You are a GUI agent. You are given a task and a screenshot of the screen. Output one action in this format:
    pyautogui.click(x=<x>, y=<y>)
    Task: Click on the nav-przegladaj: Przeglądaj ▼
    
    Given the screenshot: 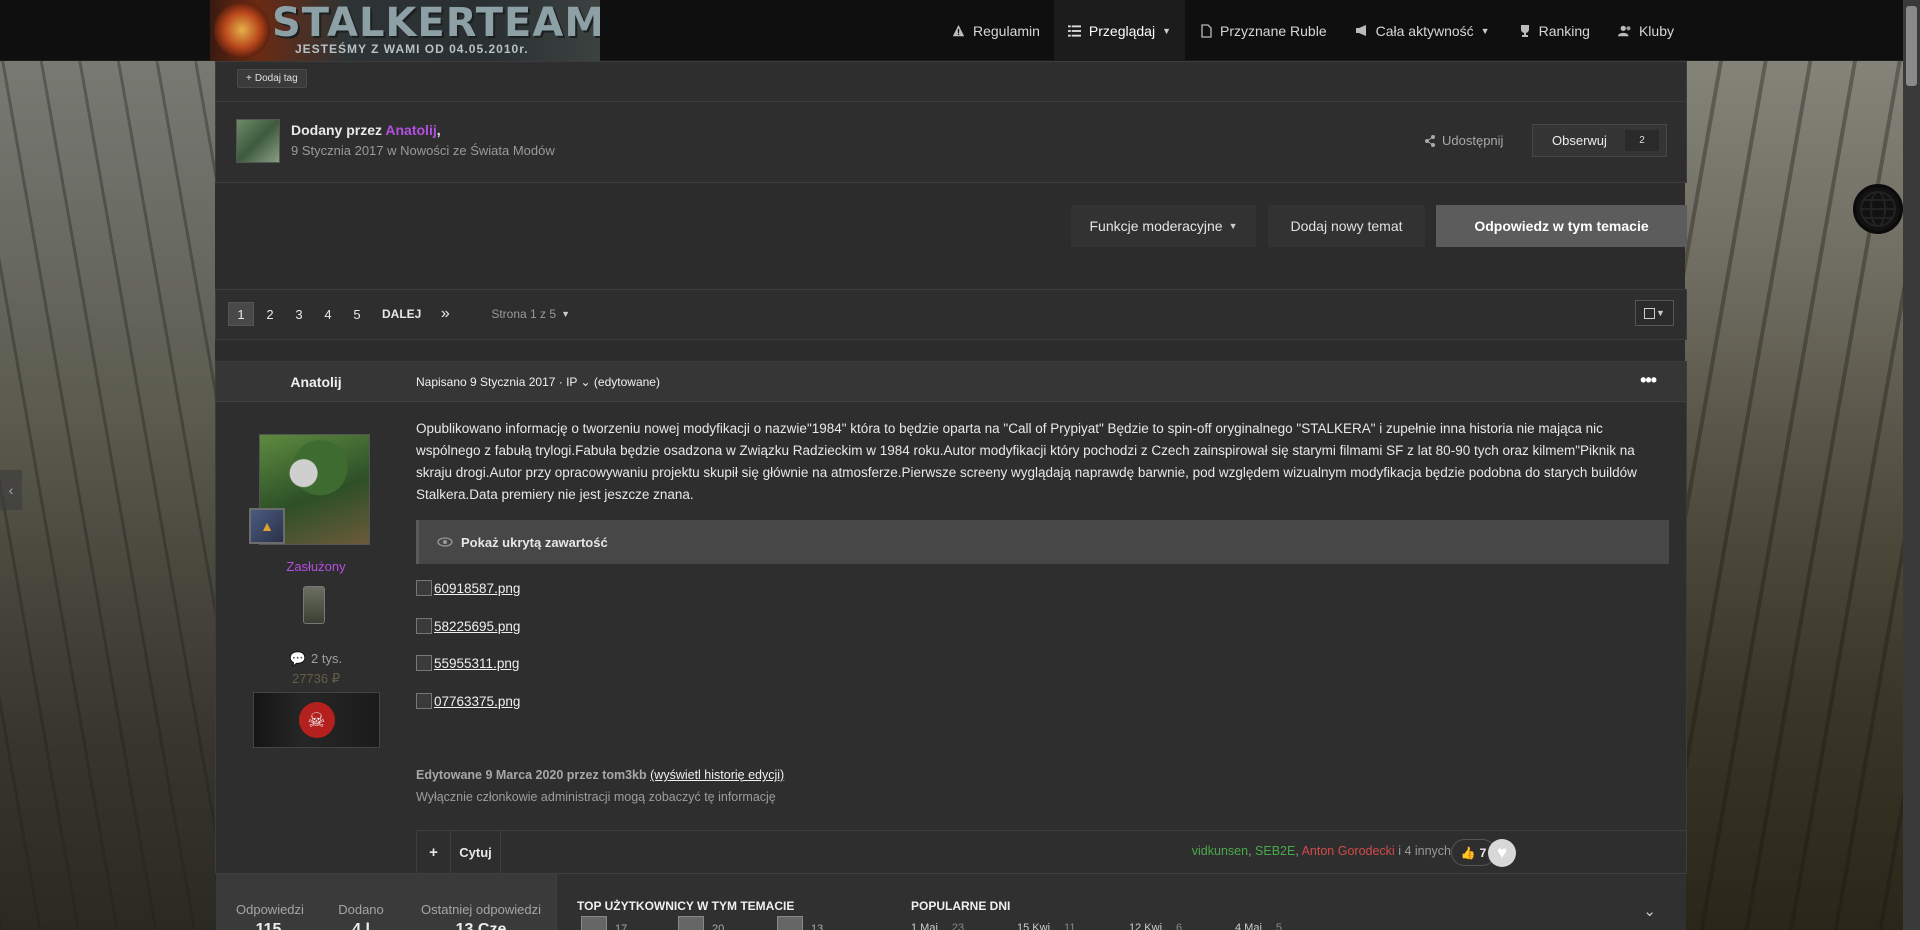 What is the action you would take?
    pyautogui.click(x=1119, y=30)
    